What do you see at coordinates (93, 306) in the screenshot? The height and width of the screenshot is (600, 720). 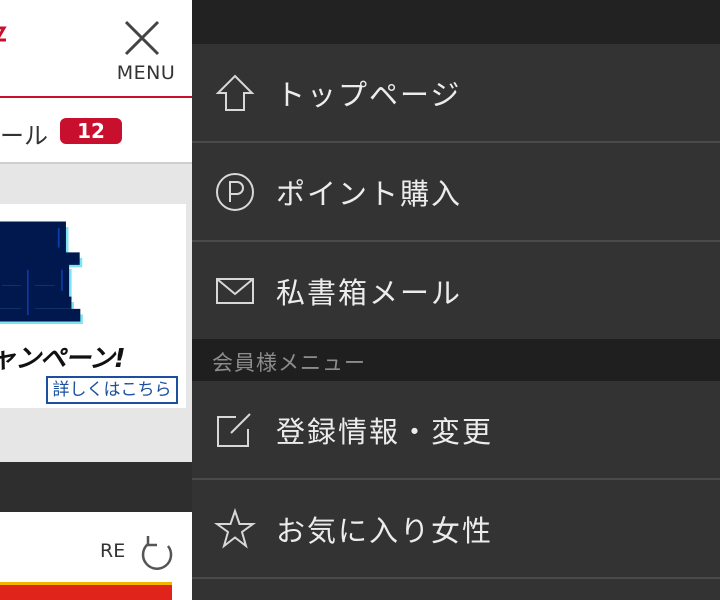 I see `campaign-banner: 量 ャンペーン! 詳しくはこちら` at bounding box center [93, 306].